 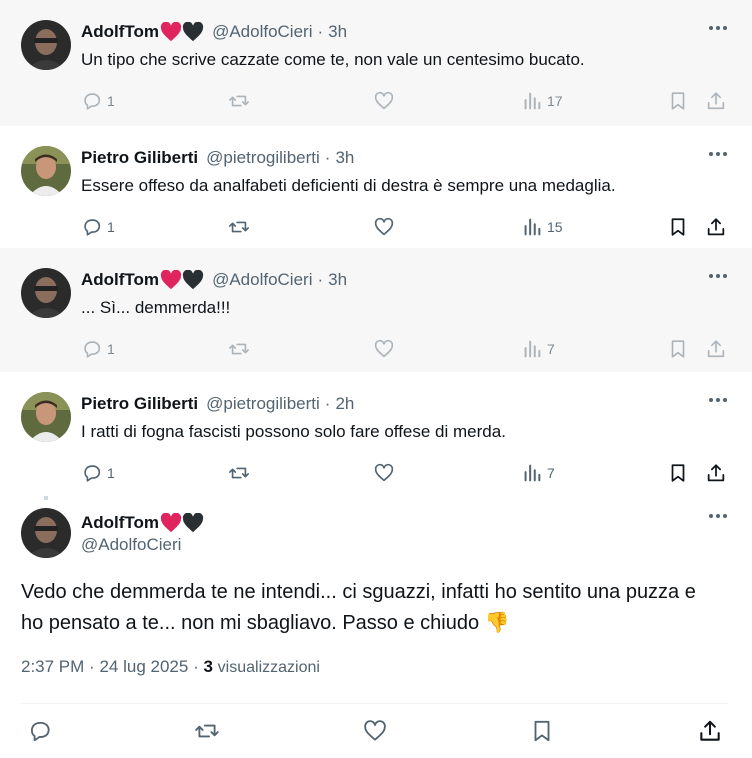 I want to click on views-button: 17, so click(x=542, y=101).